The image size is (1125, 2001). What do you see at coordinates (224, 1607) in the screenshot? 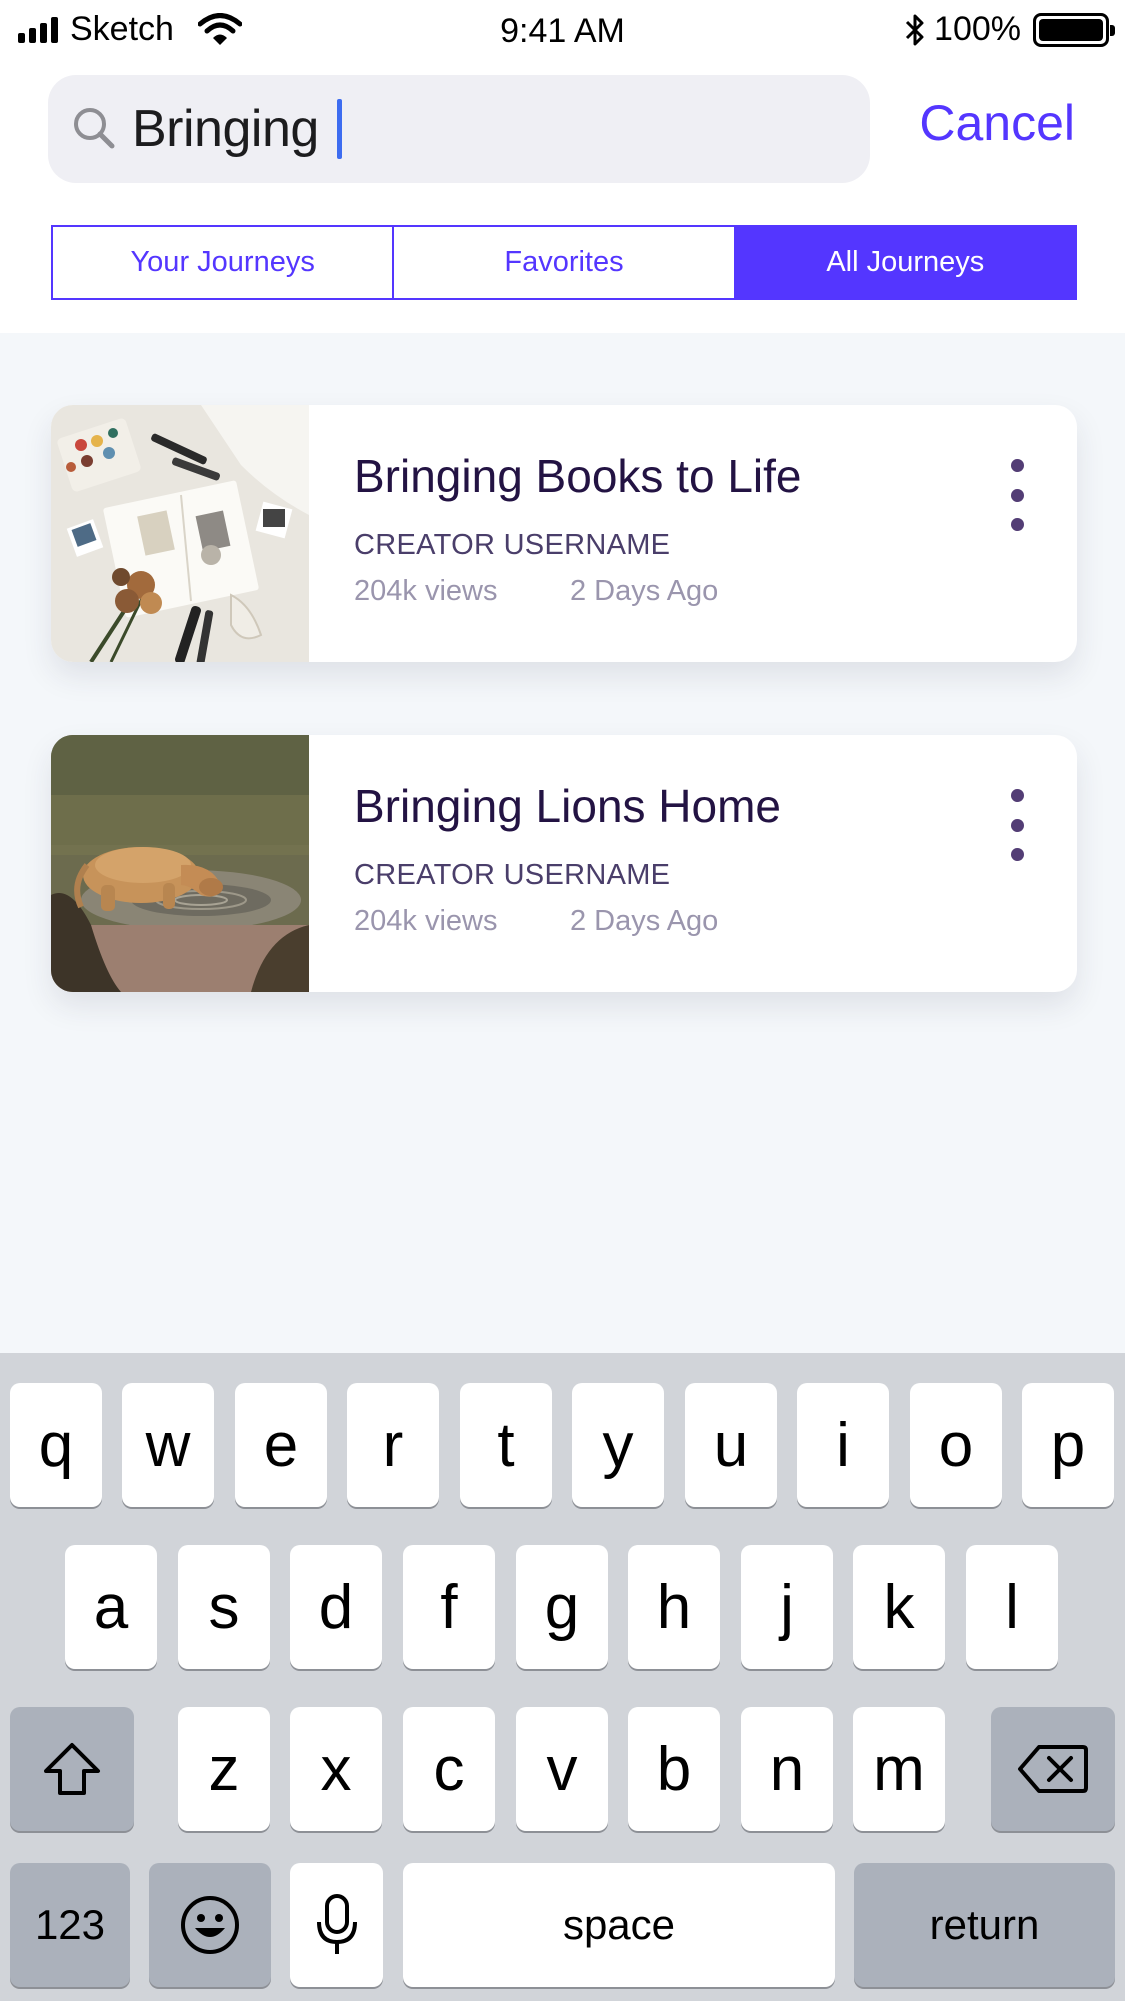
I see `key-s: s` at bounding box center [224, 1607].